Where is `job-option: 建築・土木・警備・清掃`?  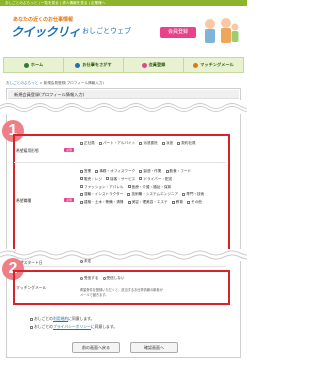 job-option: 建築・土木・警備・清掃 is located at coordinates (102, 203).